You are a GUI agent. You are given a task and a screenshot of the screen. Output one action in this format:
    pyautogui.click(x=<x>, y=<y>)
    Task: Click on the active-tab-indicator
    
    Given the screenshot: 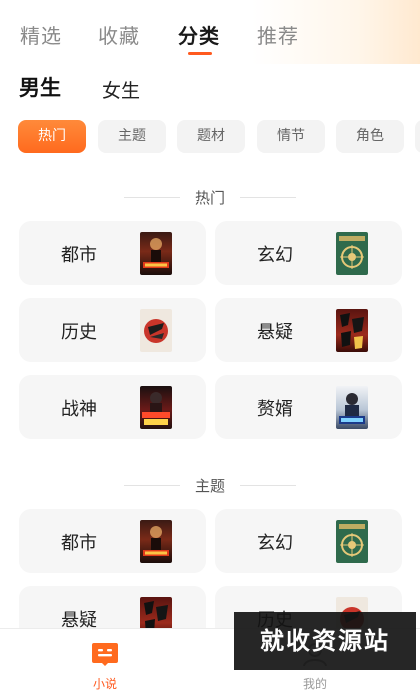 What is the action you would take?
    pyautogui.click(x=200, y=53)
    